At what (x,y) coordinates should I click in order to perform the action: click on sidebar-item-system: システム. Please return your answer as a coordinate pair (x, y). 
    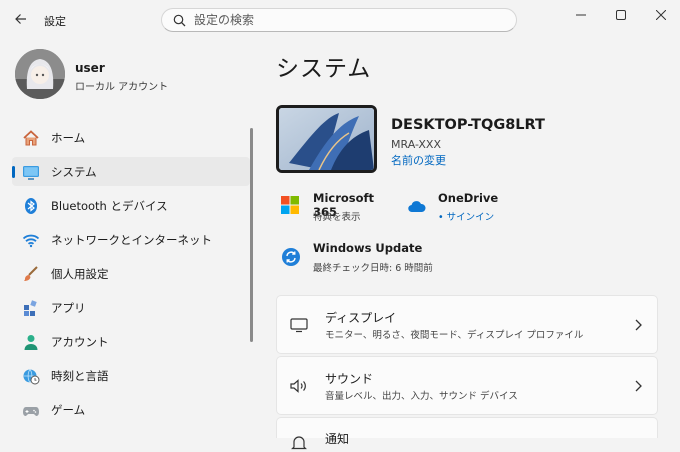
    Looking at the image, I should click on (131, 171).